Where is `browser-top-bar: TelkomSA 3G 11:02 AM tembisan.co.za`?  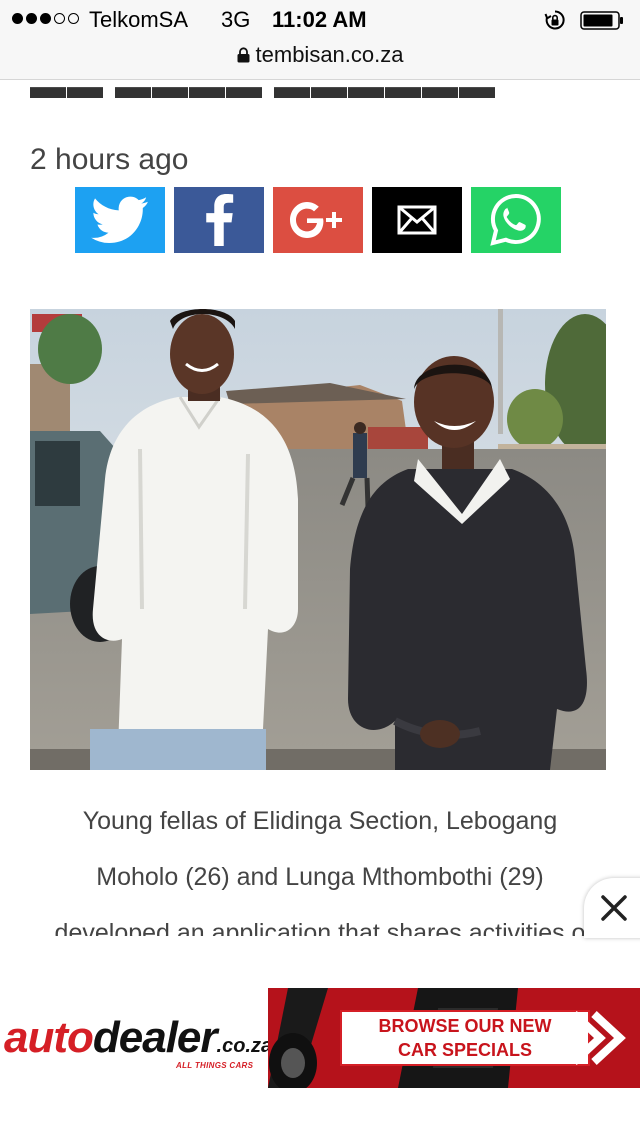
browser-top-bar: TelkomSA 3G 11:02 AM tembisan.co.za is located at coordinates (320, 40).